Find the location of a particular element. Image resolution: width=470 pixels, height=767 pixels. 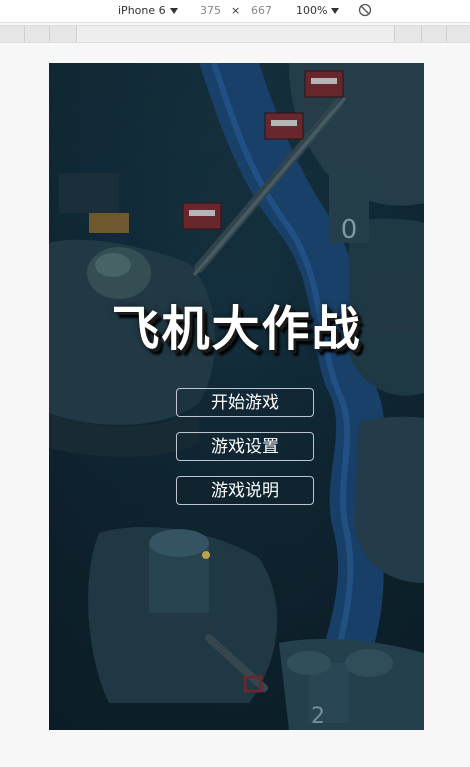

device-select: iPhone 6 is located at coordinates (148, 10).